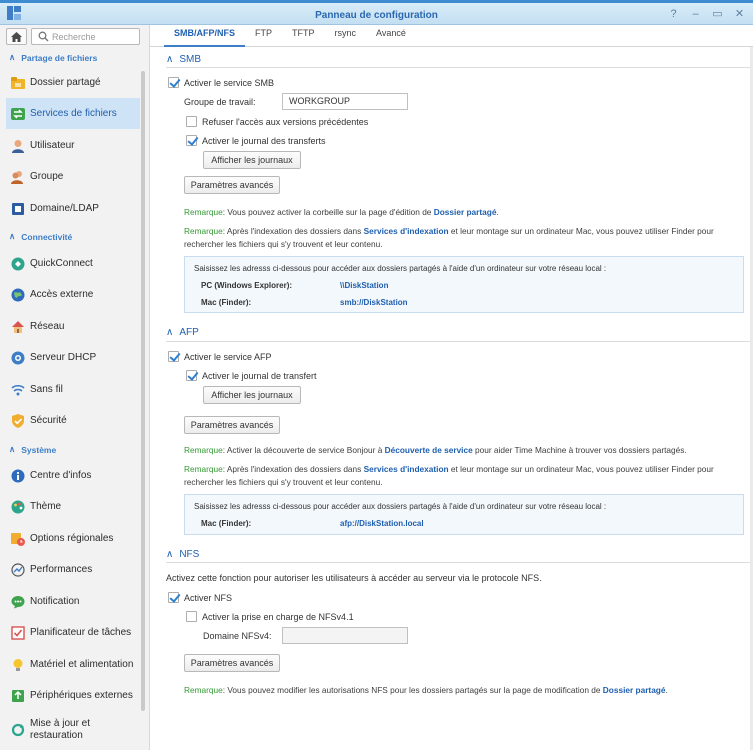  Describe the element at coordinates (256, 140) in the screenshot. I see `smb-transfer-log-checkbox: Activer le journal des transferts` at that location.